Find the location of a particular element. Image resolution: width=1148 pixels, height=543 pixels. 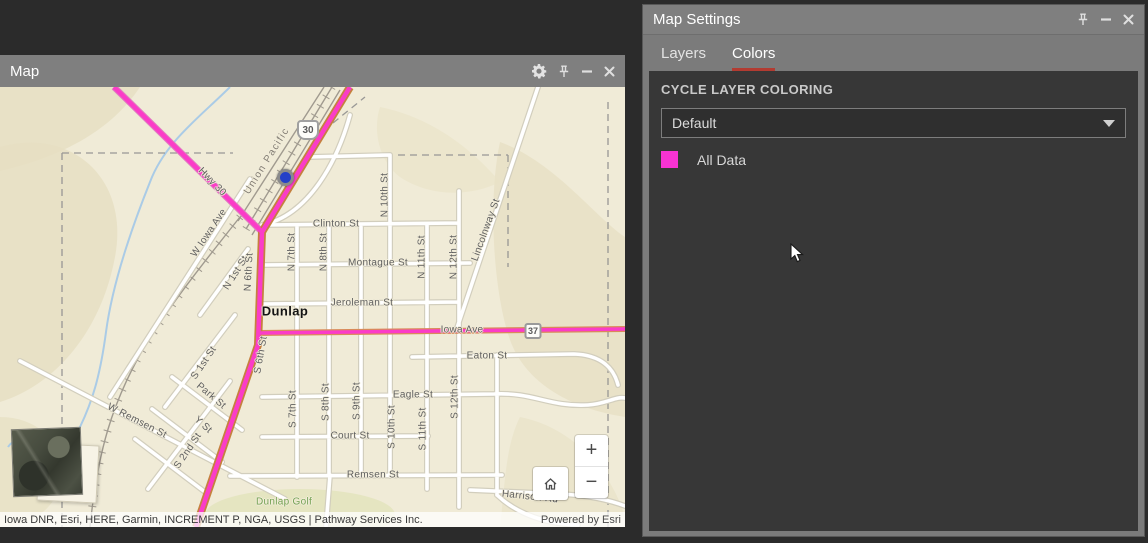

zoom-control: + − is located at coordinates (591, 466).